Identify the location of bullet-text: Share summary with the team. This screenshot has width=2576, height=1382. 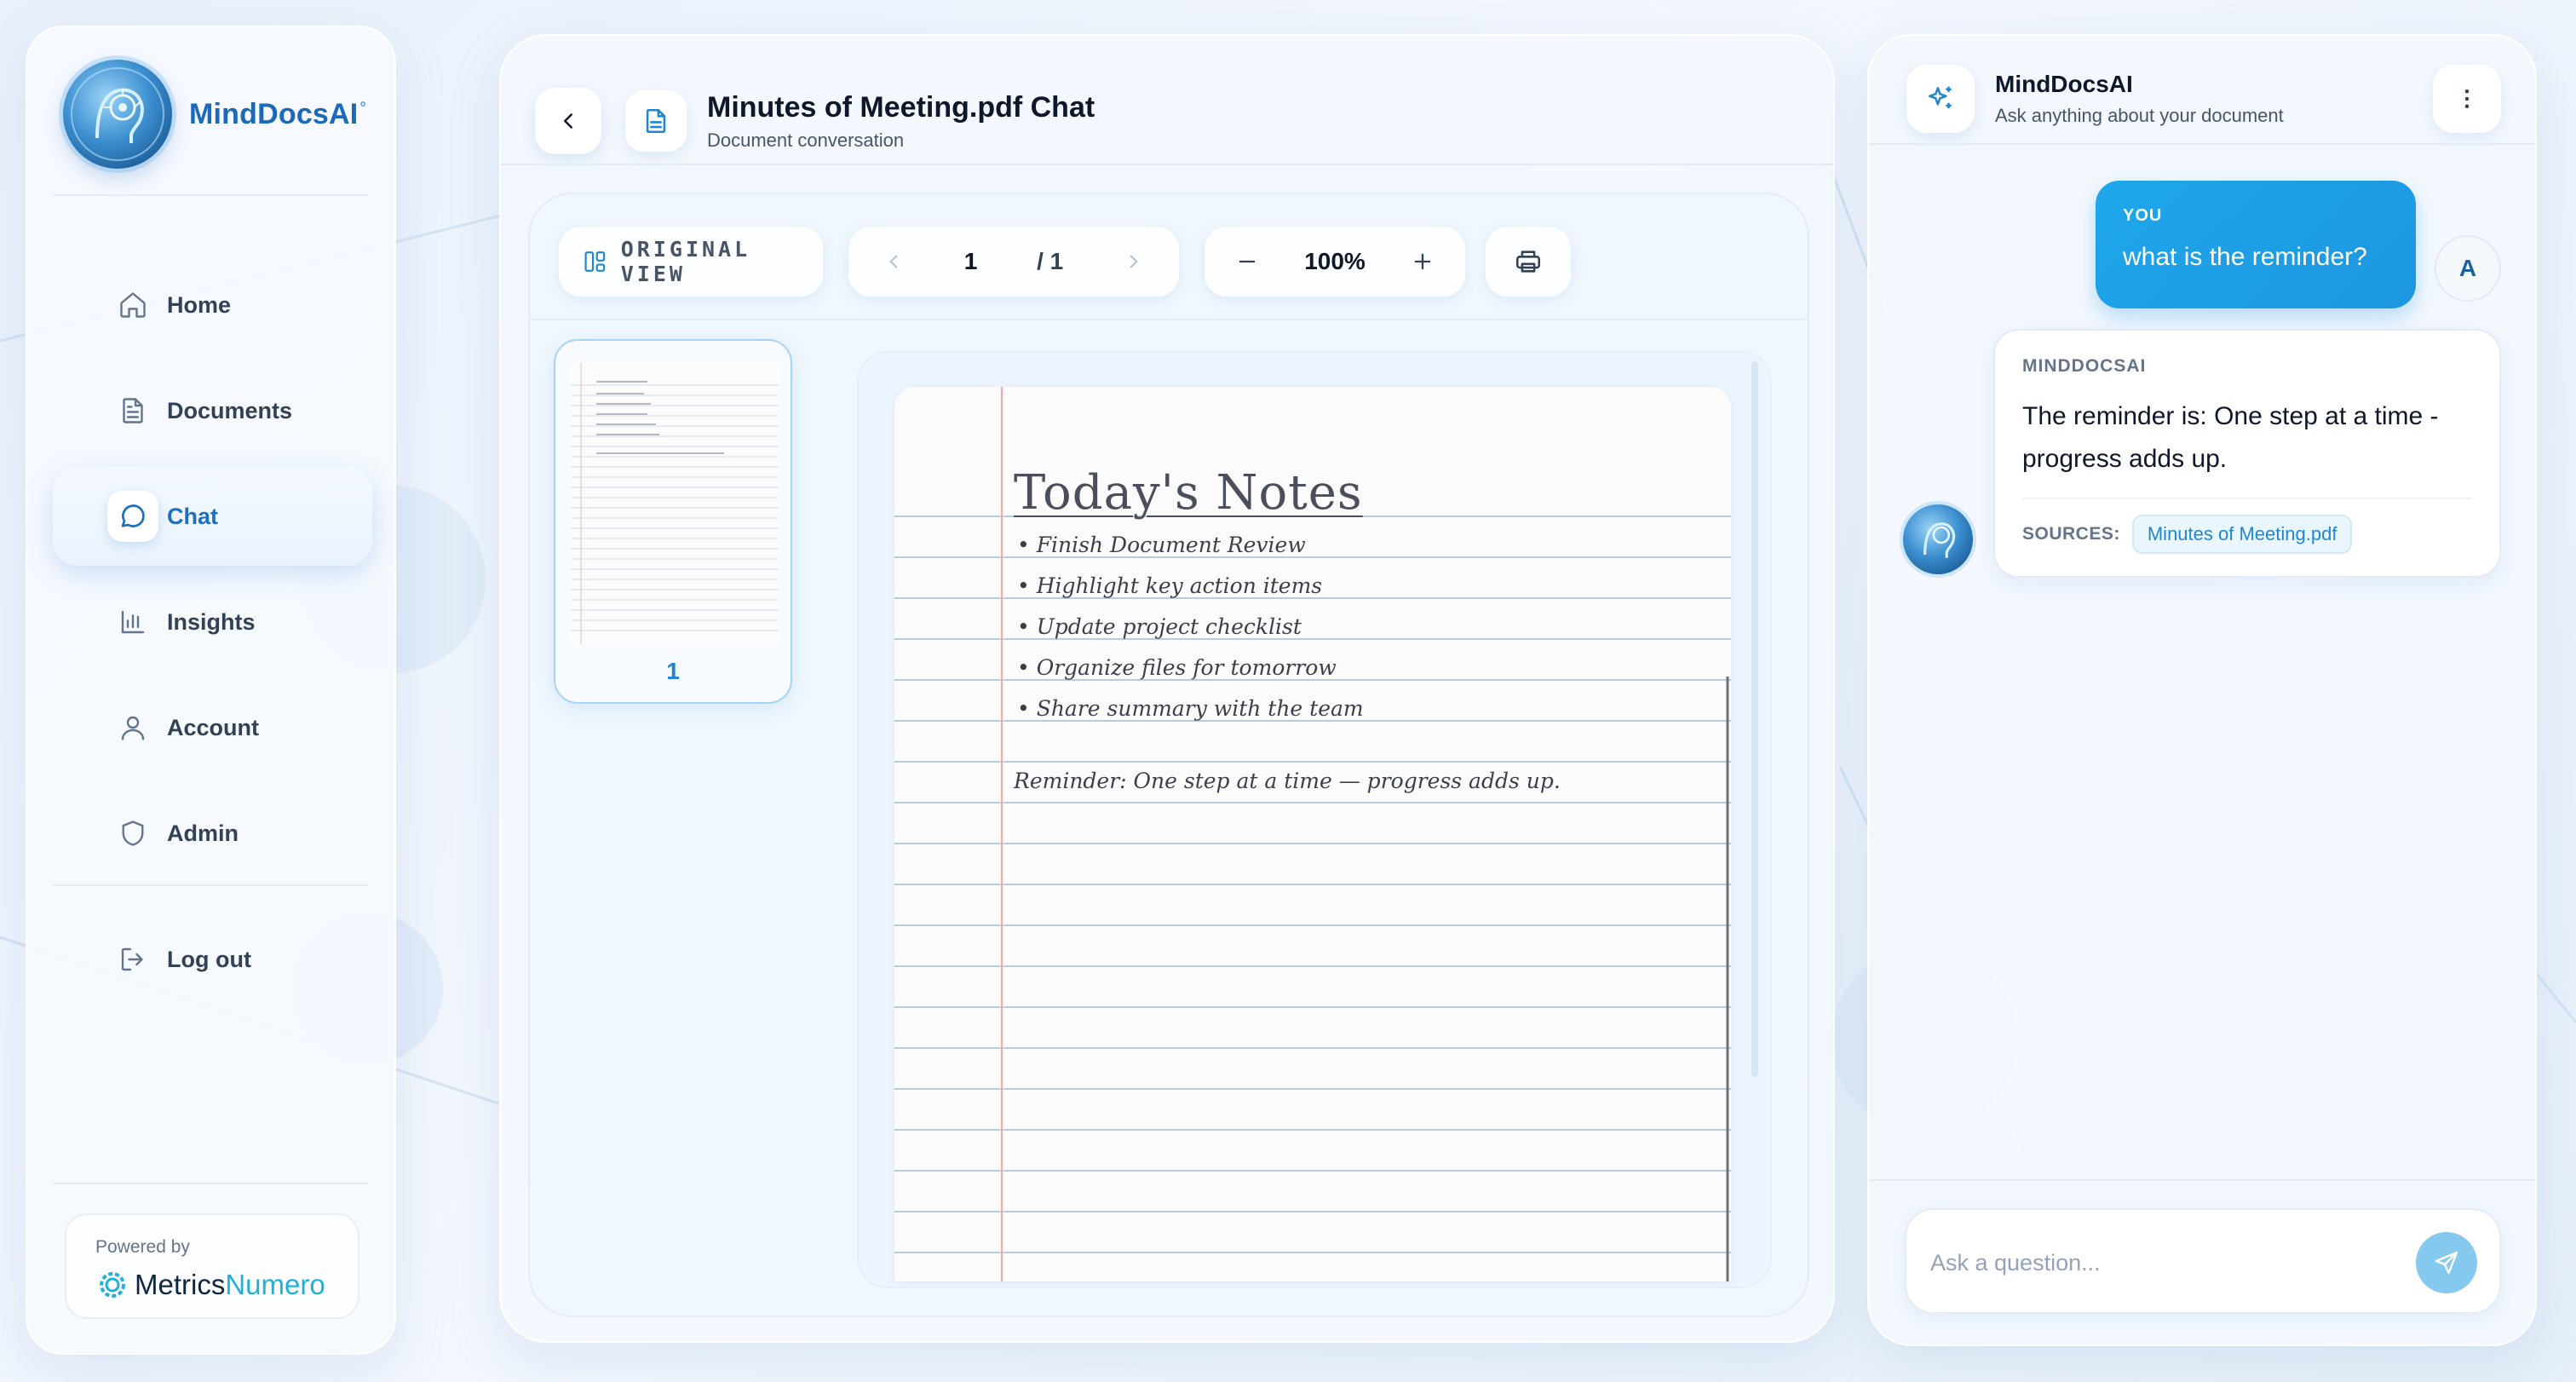
(1200, 708).